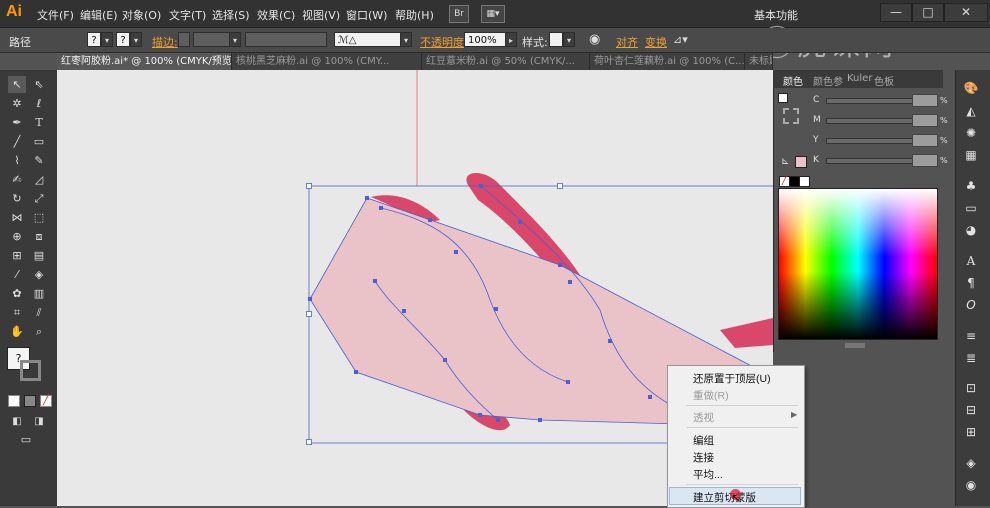 The height and width of the screenshot is (508, 990). What do you see at coordinates (39, 255) in the screenshot?
I see `gradient-tool-icon: ▤` at bounding box center [39, 255].